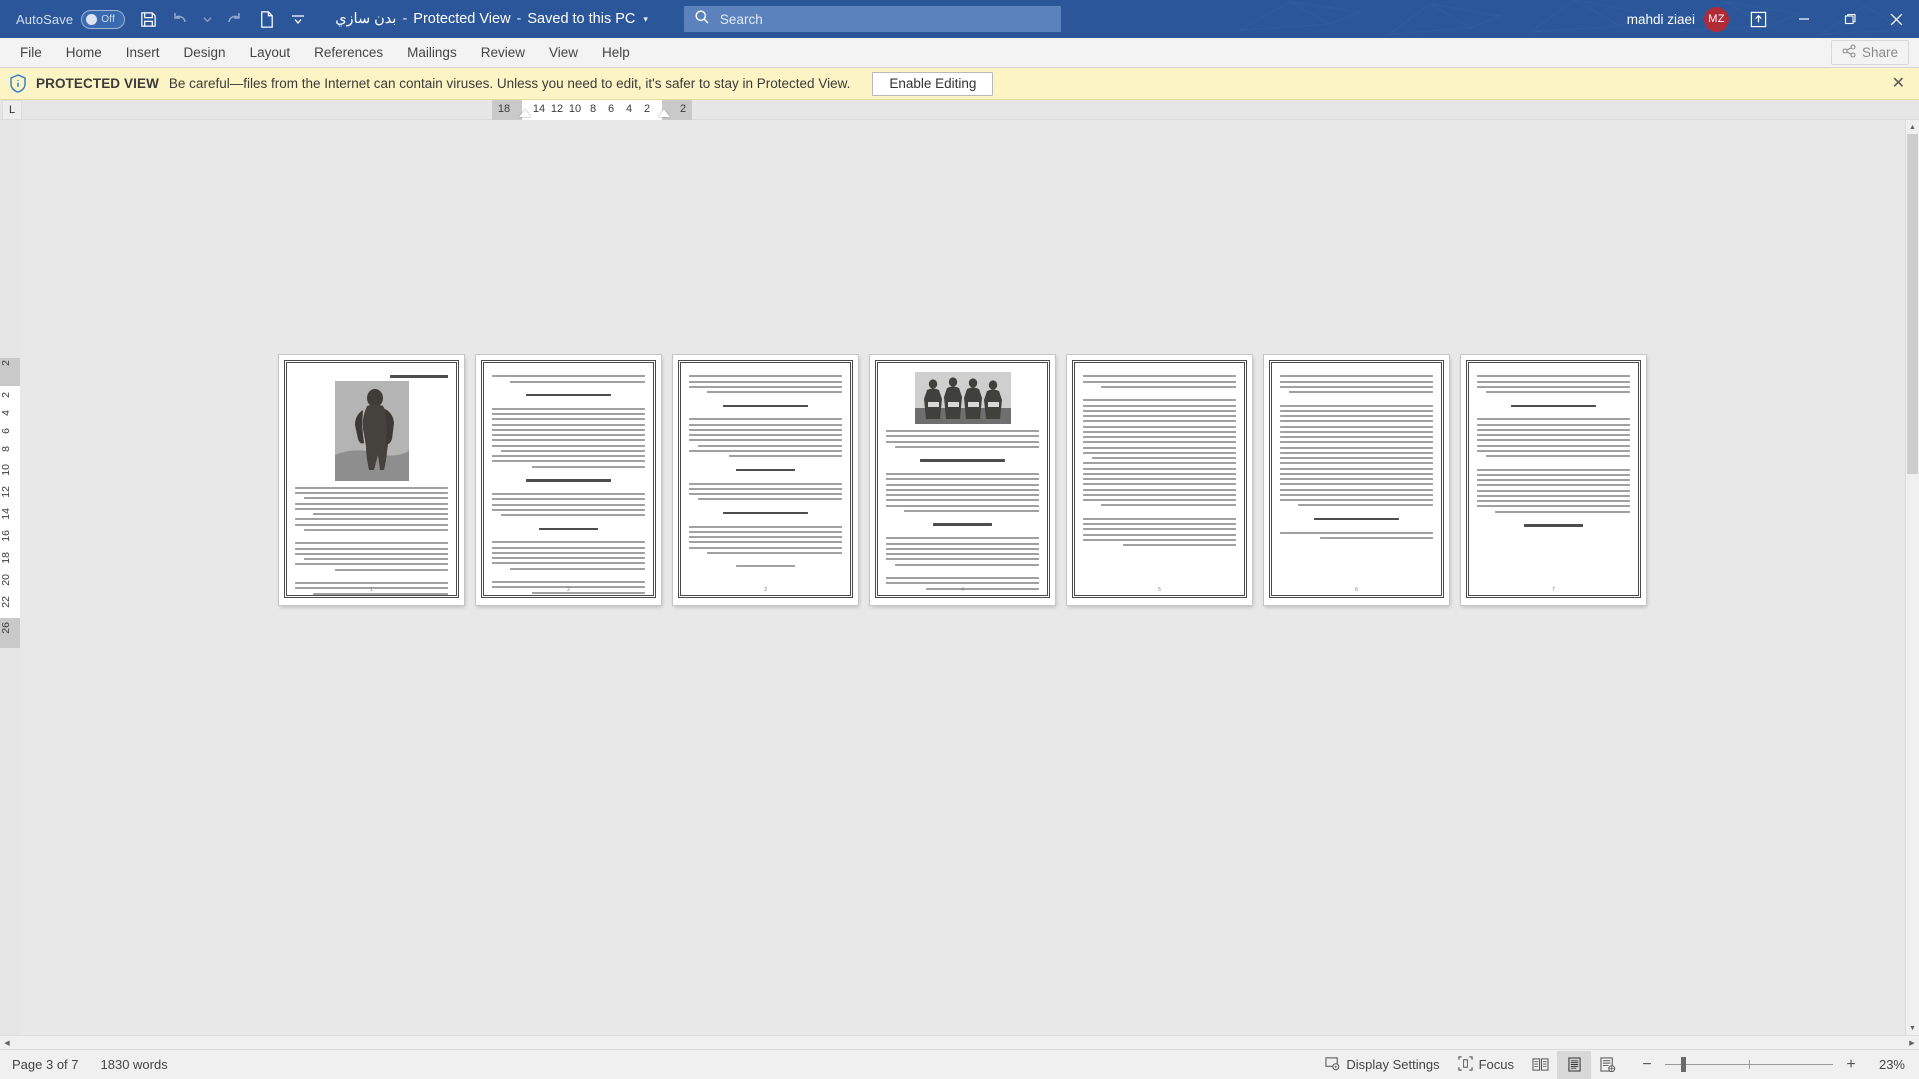  Describe the element at coordinates (1540, 1065) in the screenshot. I see `read-mode-icon` at that location.